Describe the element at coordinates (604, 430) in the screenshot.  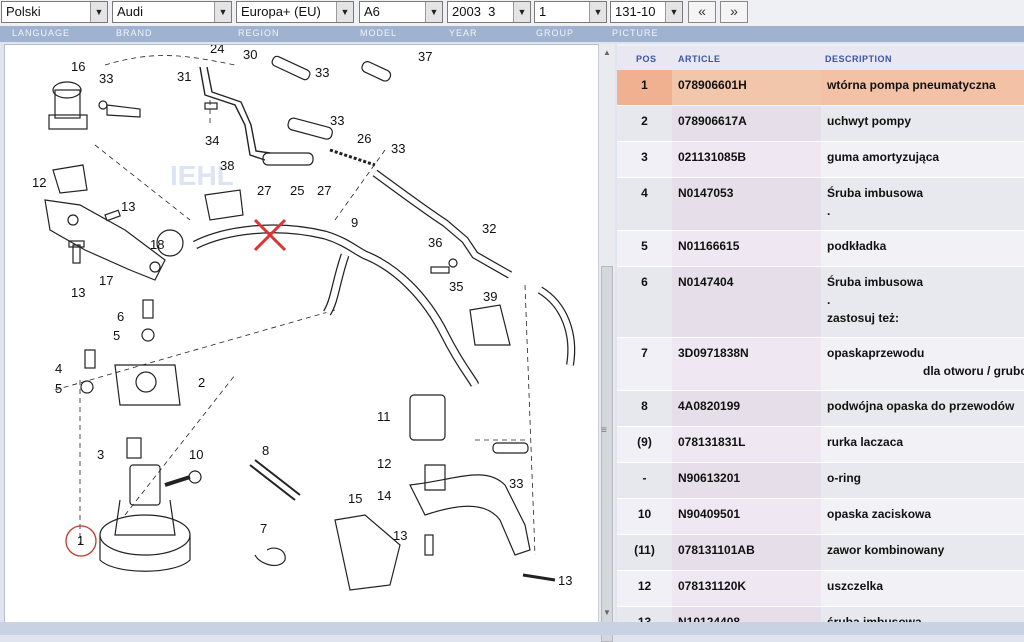
I see `splitter-handle-icon: ≡` at that location.